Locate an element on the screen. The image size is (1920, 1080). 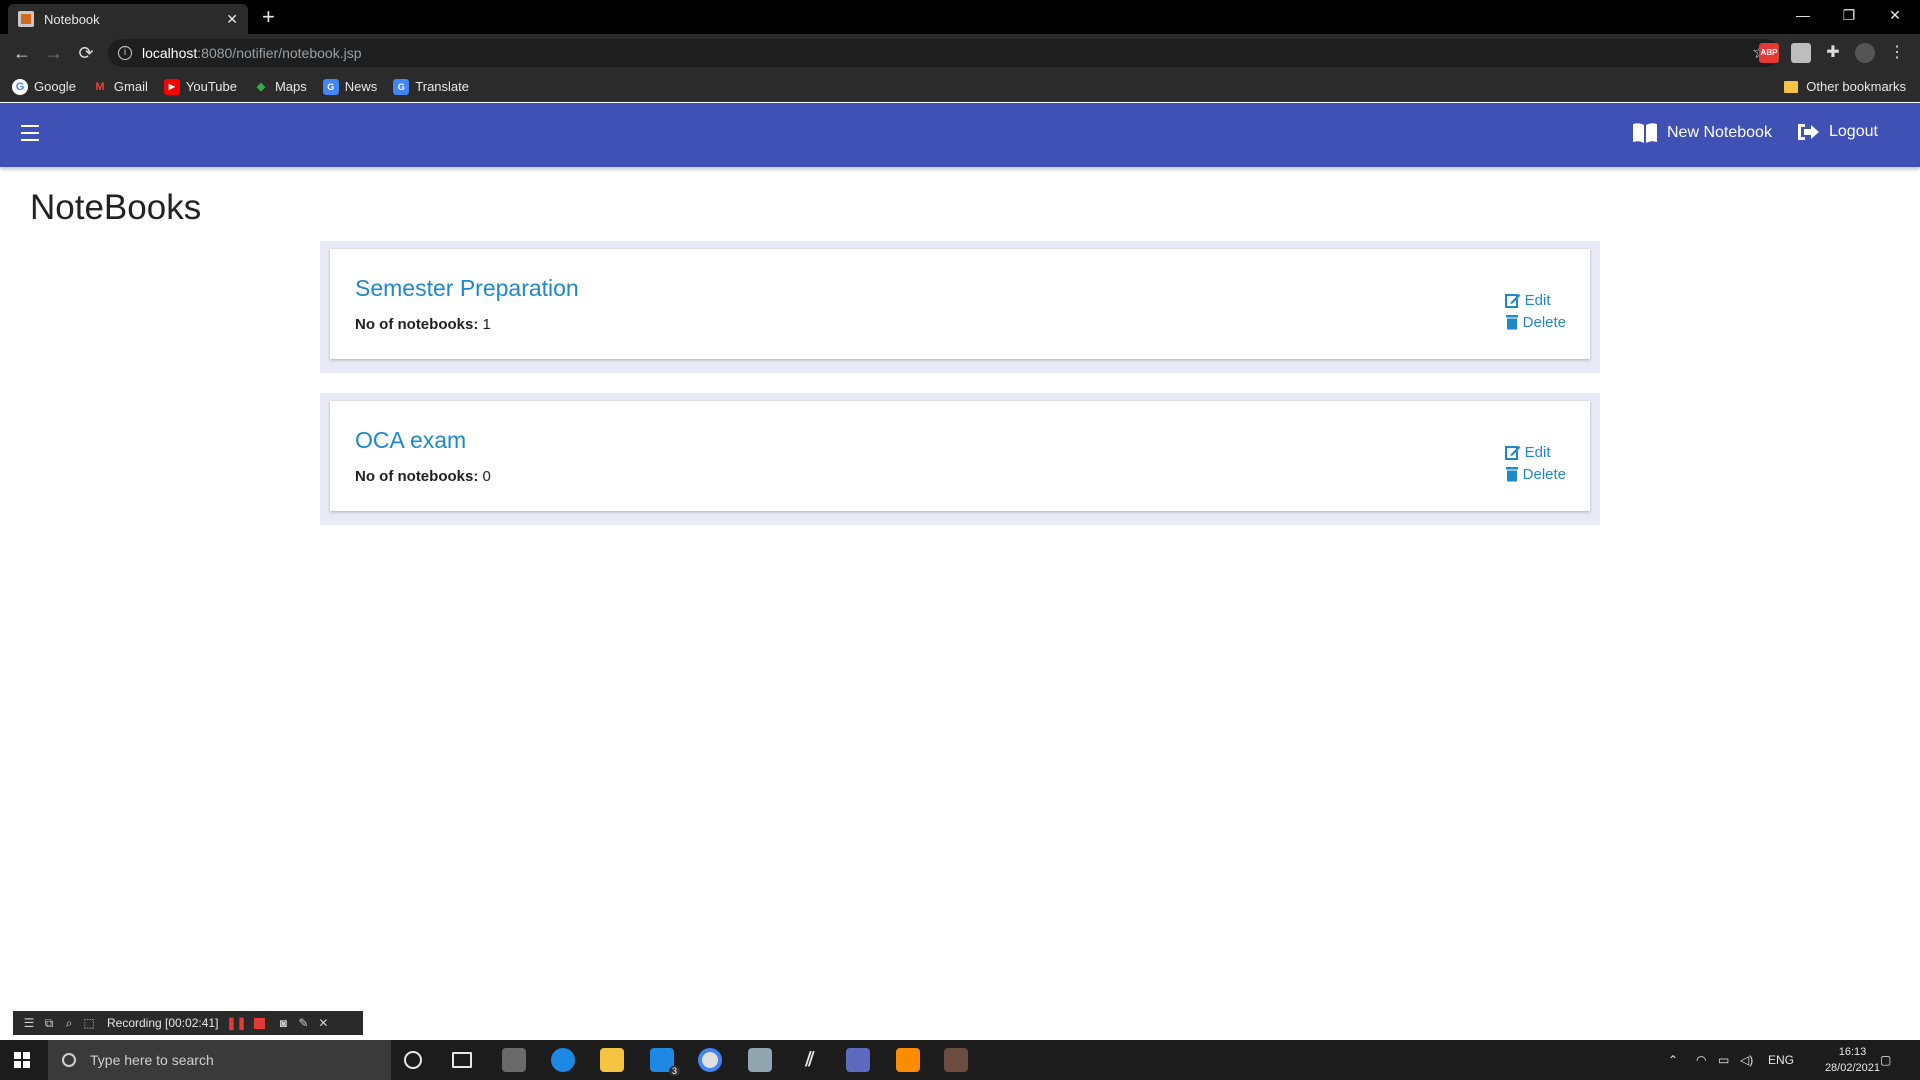
mail-icon: 3 is located at coordinates (665, 1062).